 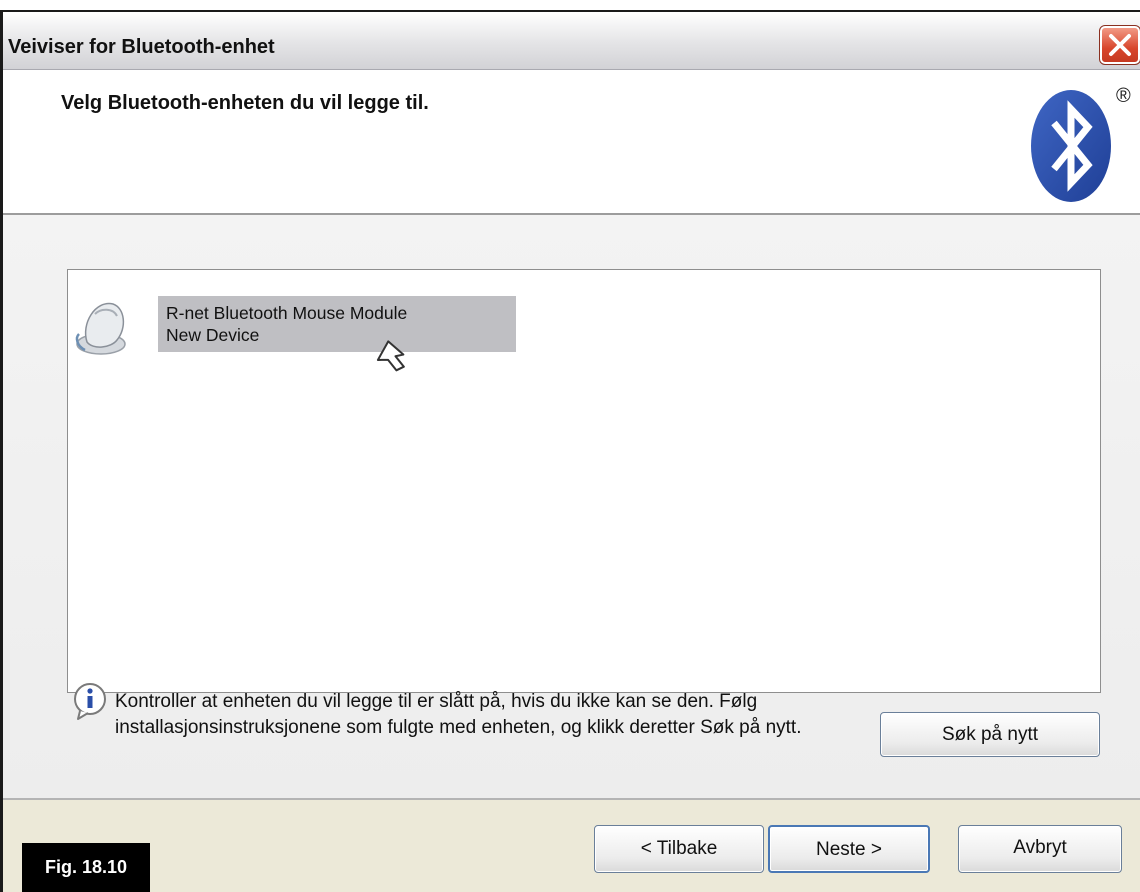 What do you see at coordinates (1071, 146) in the screenshot?
I see `bluetooth-logo-icon` at bounding box center [1071, 146].